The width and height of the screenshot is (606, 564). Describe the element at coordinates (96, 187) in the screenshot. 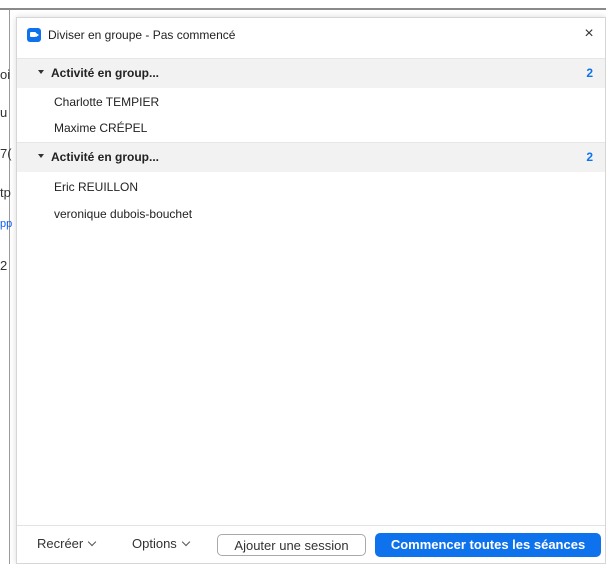

I see `participant-name: Eric REUILLON` at that location.